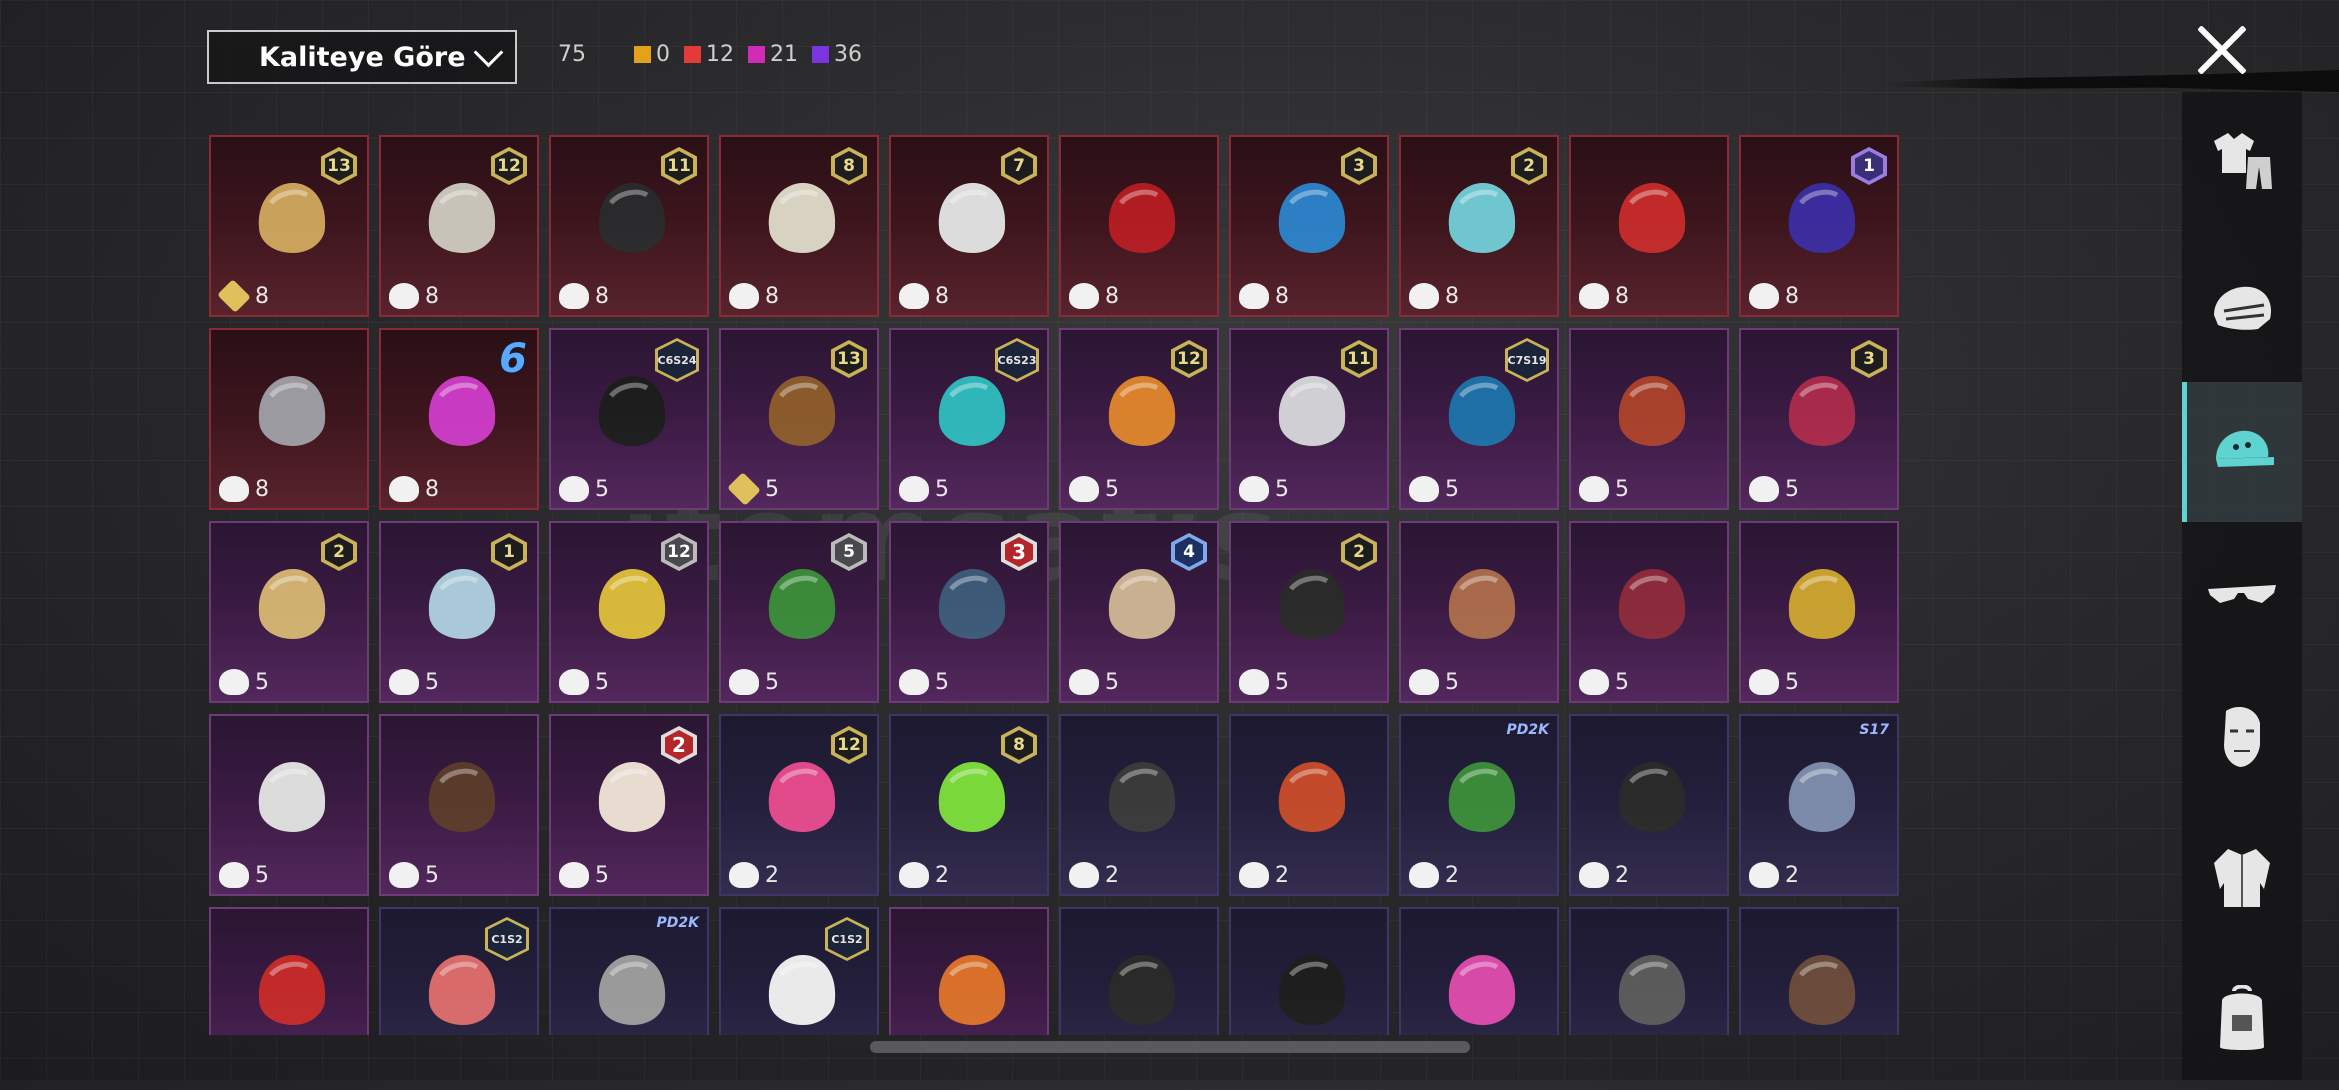 The image size is (2339, 1090). I want to click on horizontal-scrollbar, so click(1170, 1047).